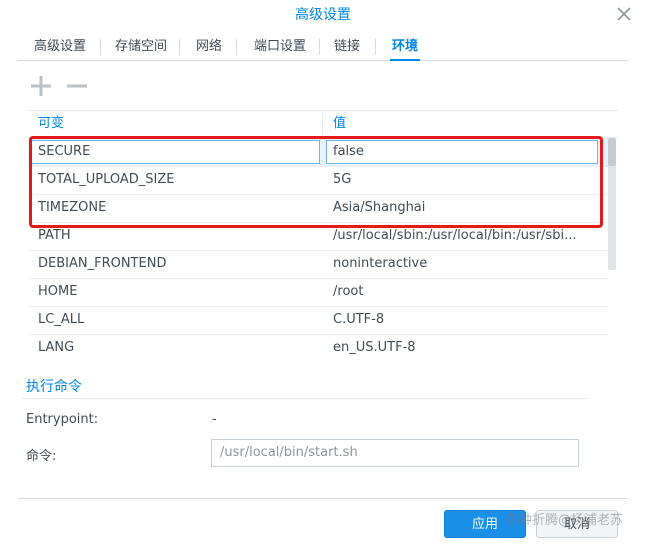  I want to click on column-header-variable: 可变, so click(51, 124).